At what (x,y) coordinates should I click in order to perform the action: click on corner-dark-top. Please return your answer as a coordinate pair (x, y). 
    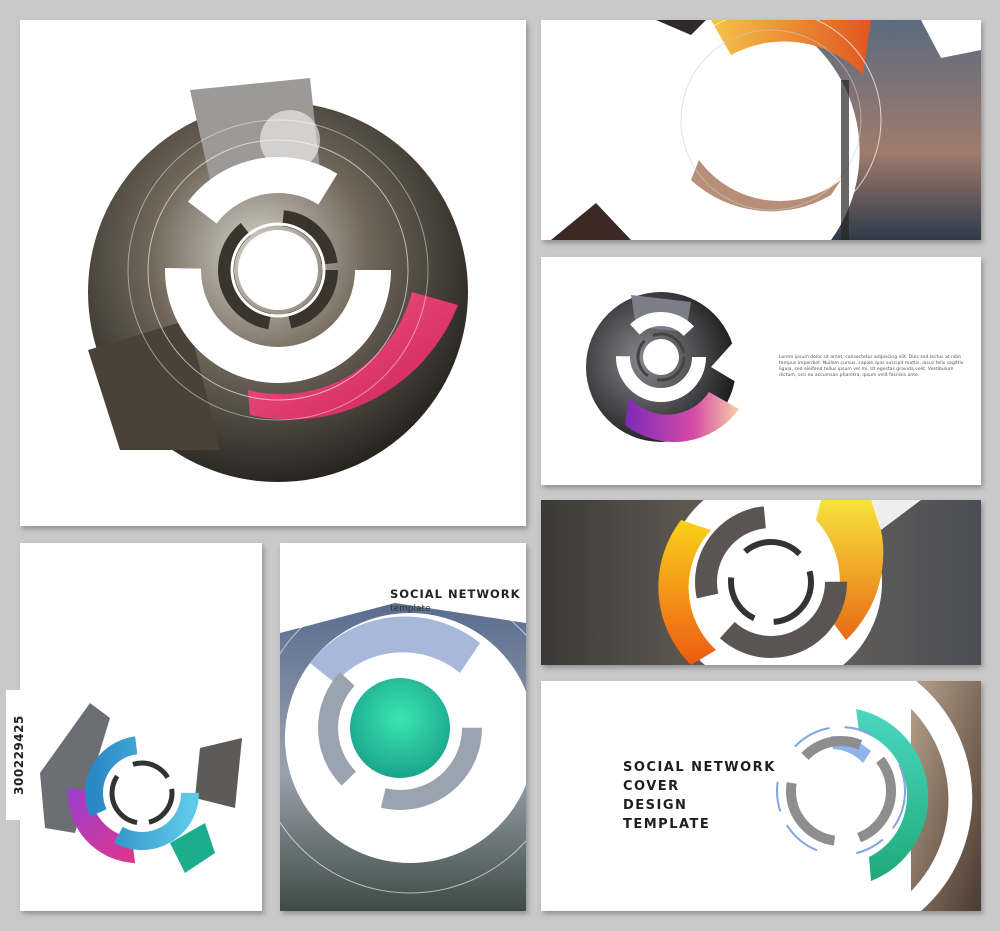
    Looking at the image, I should click on (681, 27).